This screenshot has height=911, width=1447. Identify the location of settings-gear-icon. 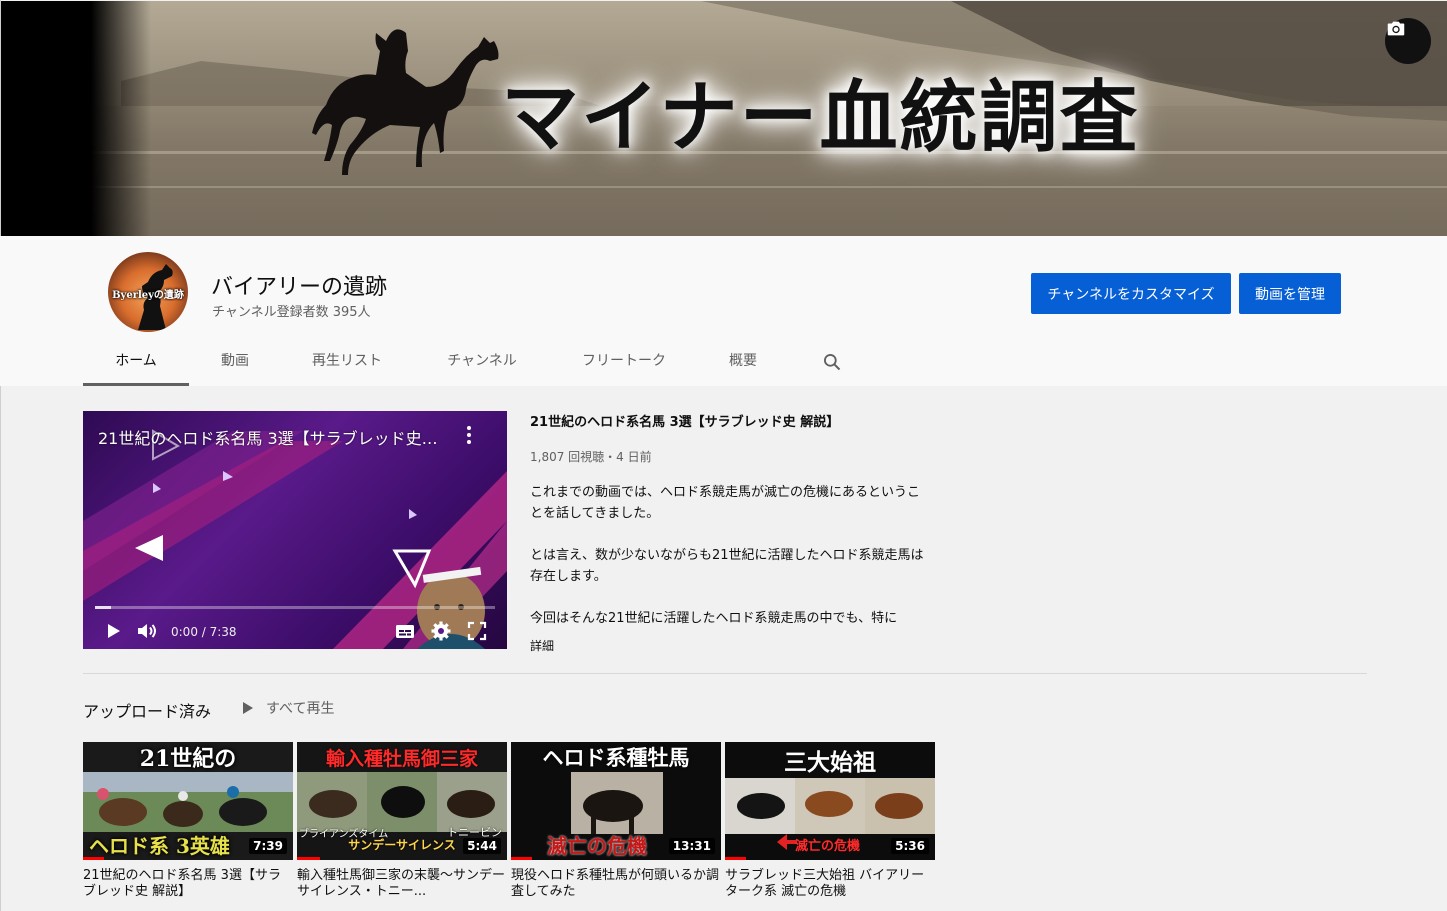
(441, 631).